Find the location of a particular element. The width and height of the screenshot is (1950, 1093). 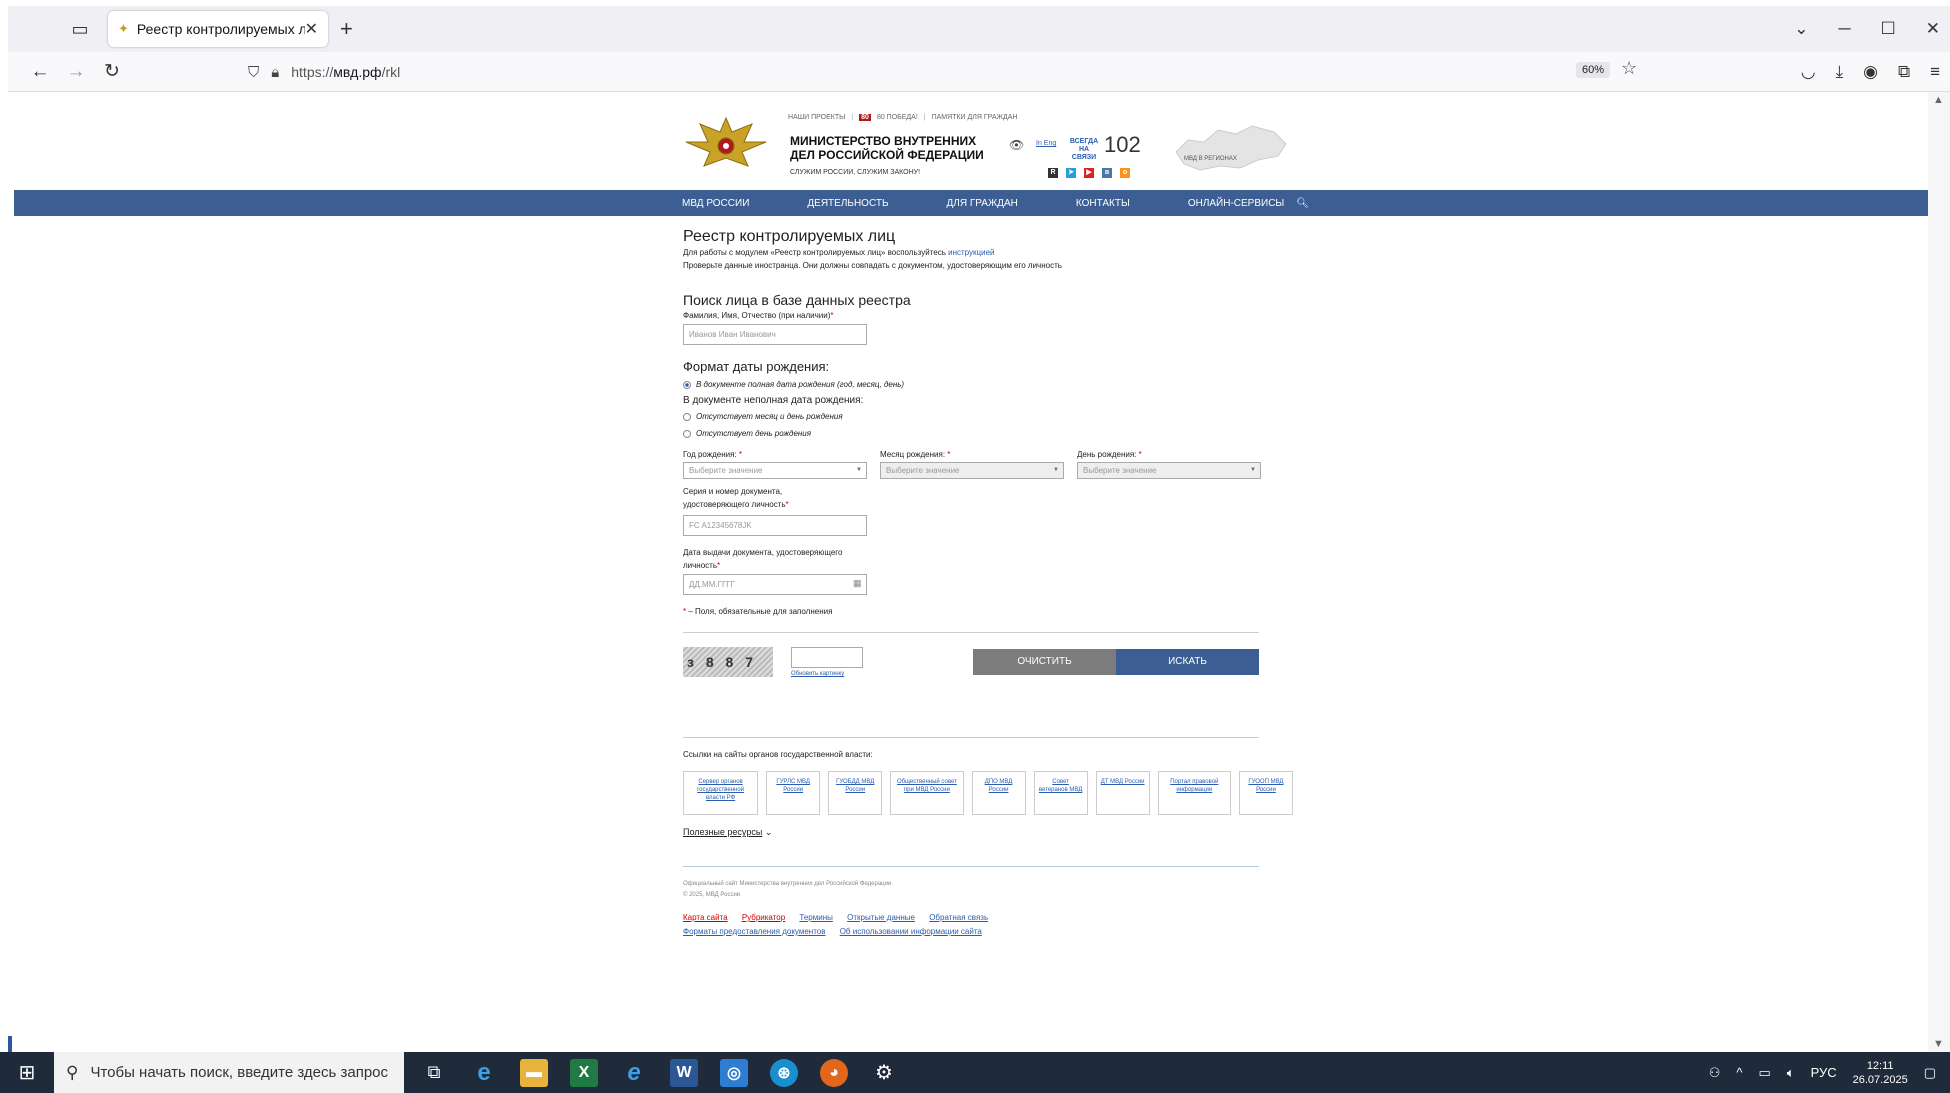

search-button: ИСКАТЬ is located at coordinates (1187, 662).